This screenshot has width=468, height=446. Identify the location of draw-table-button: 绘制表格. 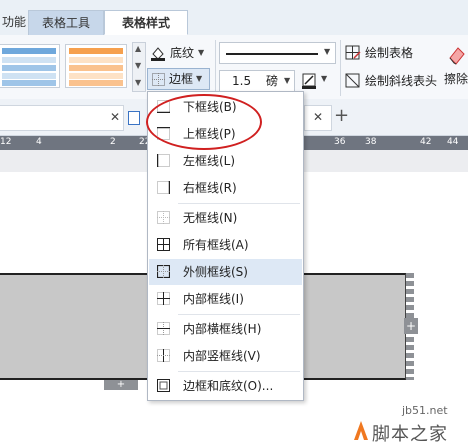
(390, 53).